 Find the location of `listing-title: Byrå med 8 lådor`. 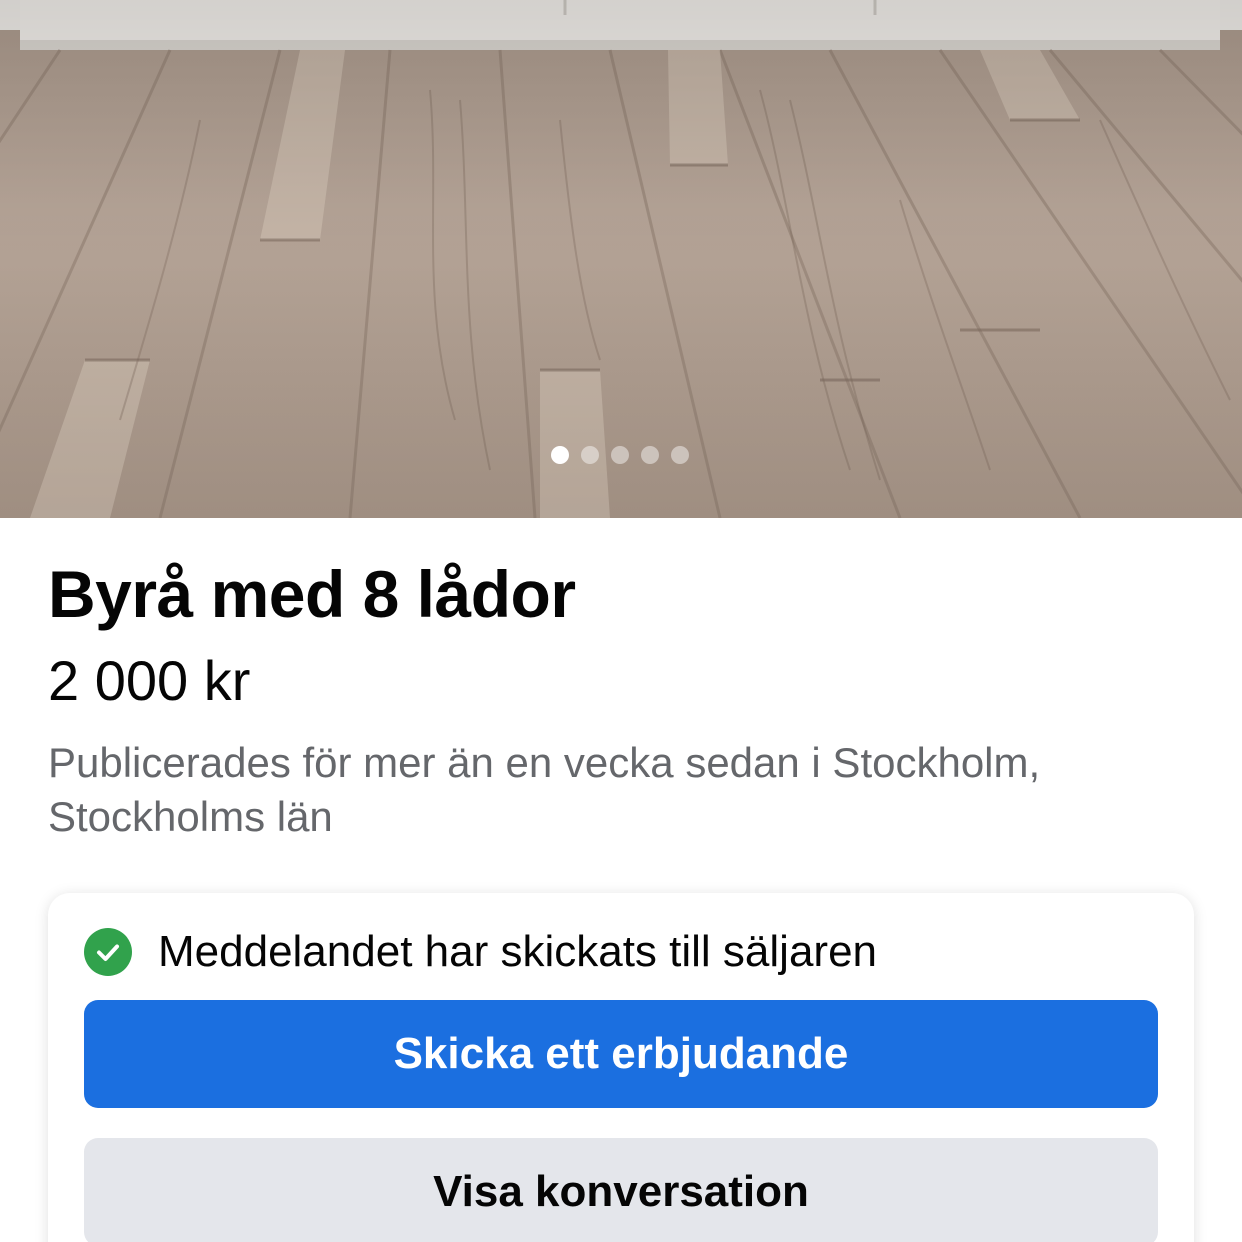

listing-title: Byrå med 8 lådor is located at coordinates (312, 594).